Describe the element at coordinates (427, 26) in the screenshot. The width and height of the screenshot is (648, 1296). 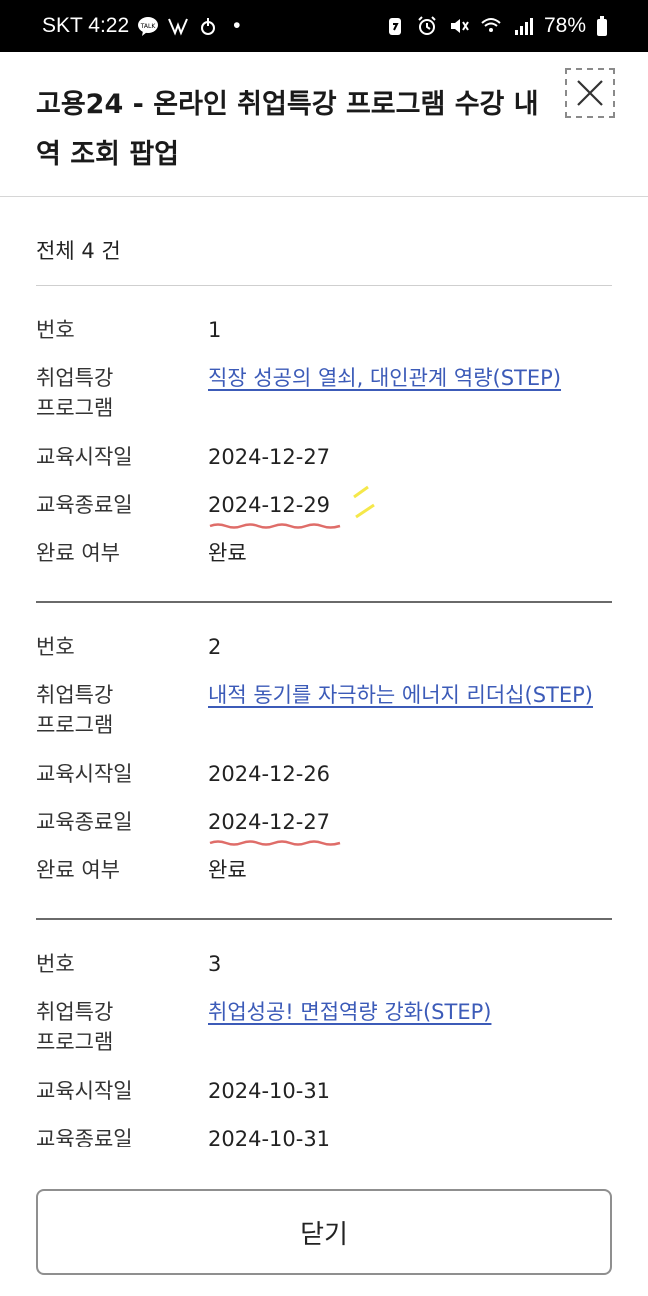
I see `alarm-icon` at that location.